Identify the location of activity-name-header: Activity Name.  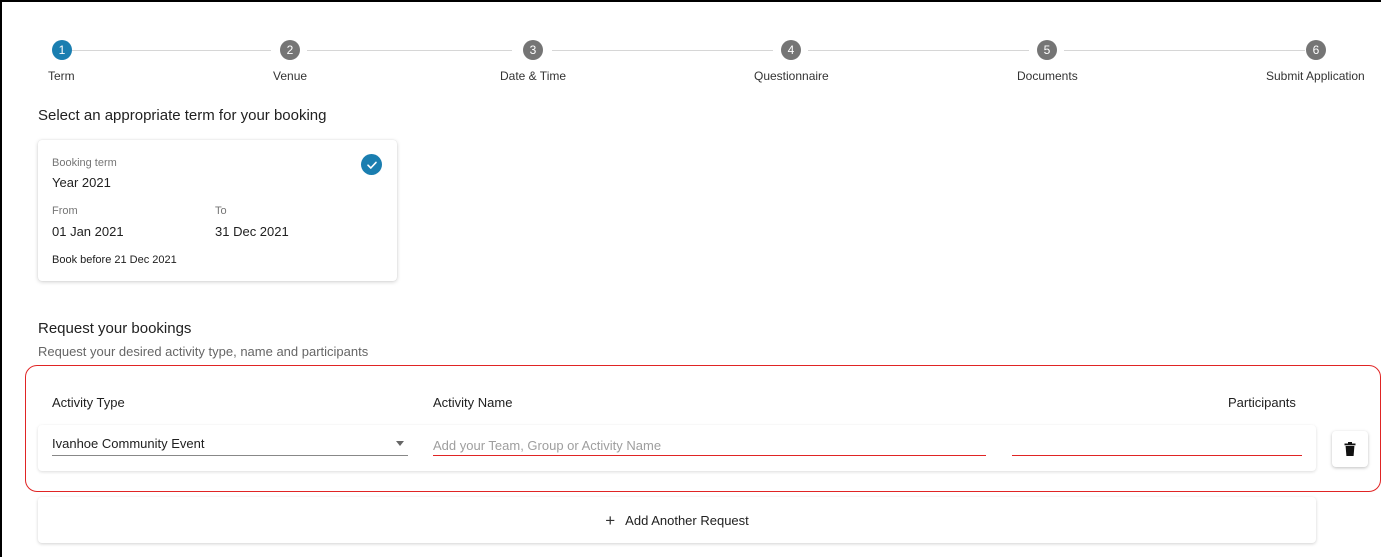
(473, 402).